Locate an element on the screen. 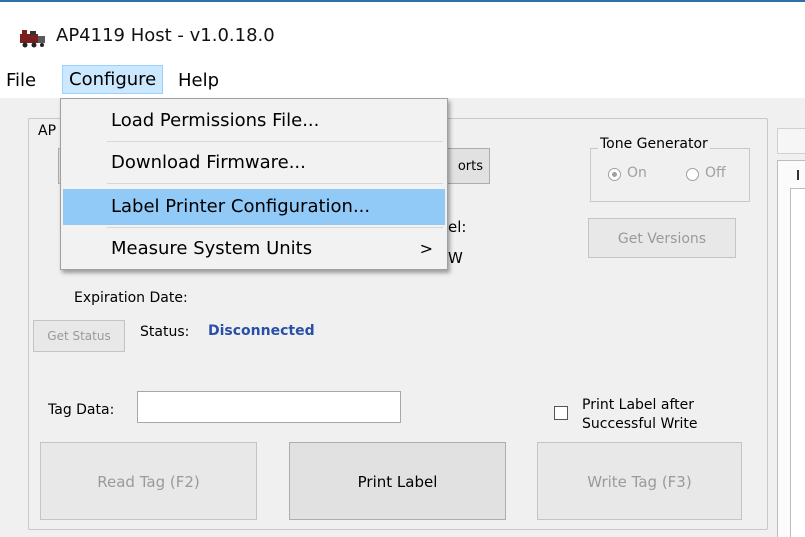  print-label-after-line1: Print Label after is located at coordinates (638, 405).